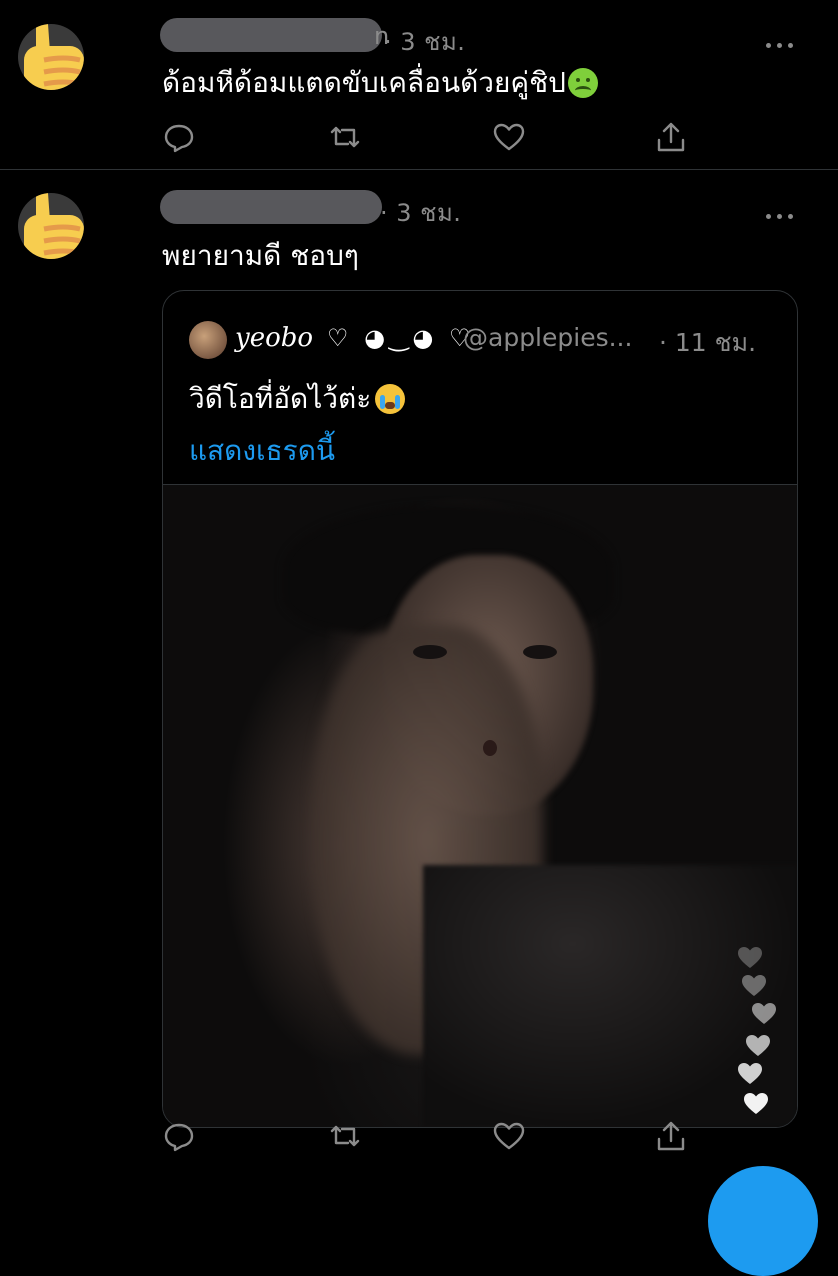 The height and width of the screenshot is (1276, 838). I want to click on floating-hearts, so click(760, 1035).